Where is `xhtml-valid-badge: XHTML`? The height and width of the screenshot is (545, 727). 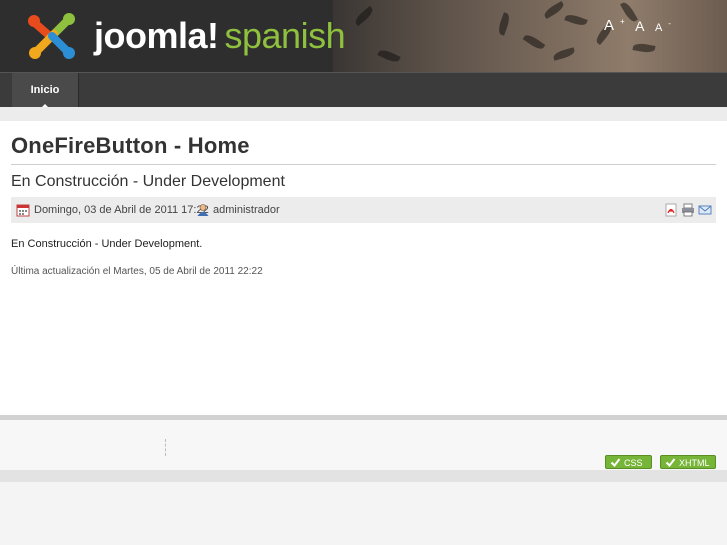
xhtml-valid-badge: XHTML is located at coordinates (688, 462).